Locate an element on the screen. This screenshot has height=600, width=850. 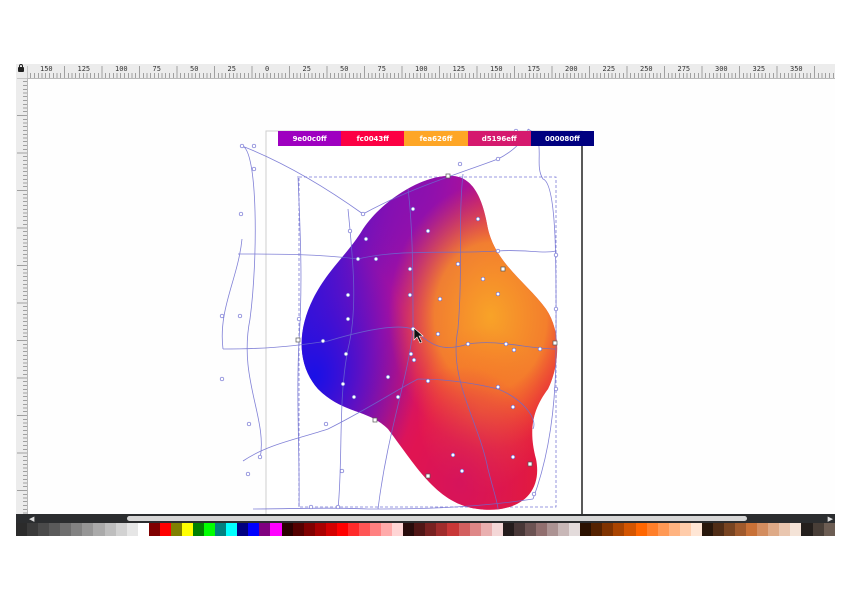
scroll-left-icon: ◀ is located at coordinates (31, 519).